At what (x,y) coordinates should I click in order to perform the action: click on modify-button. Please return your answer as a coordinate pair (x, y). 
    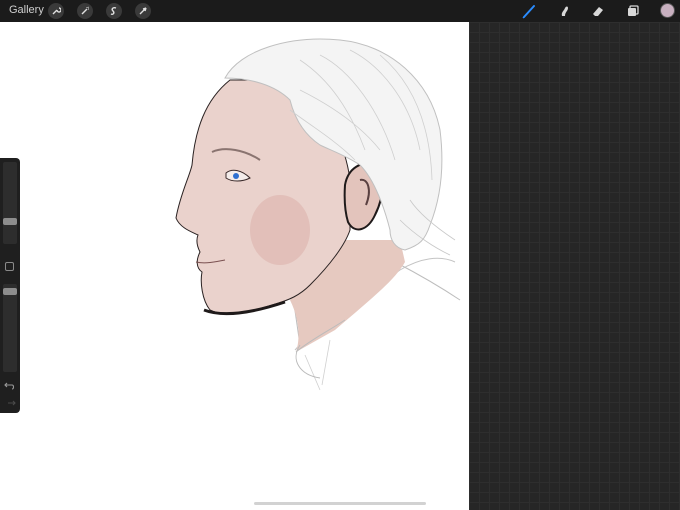
    Looking at the image, I should click on (9, 266).